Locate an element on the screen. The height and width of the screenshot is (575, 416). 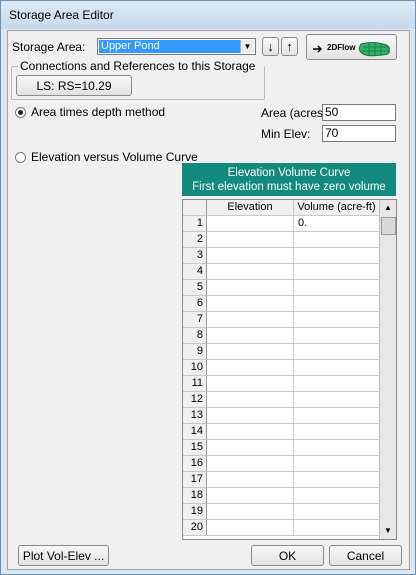
cancel-button: Cancel is located at coordinates (365, 555).